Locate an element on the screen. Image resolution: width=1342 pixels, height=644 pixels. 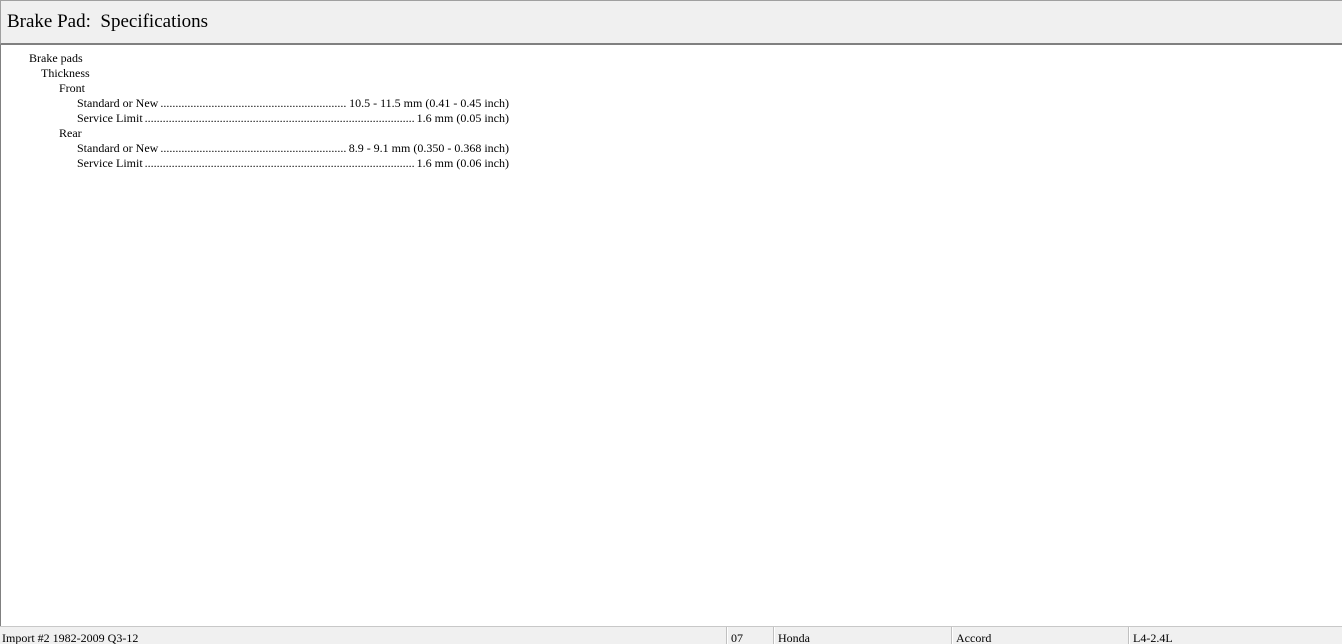
status-year: 07 is located at coordinates (749, 635).